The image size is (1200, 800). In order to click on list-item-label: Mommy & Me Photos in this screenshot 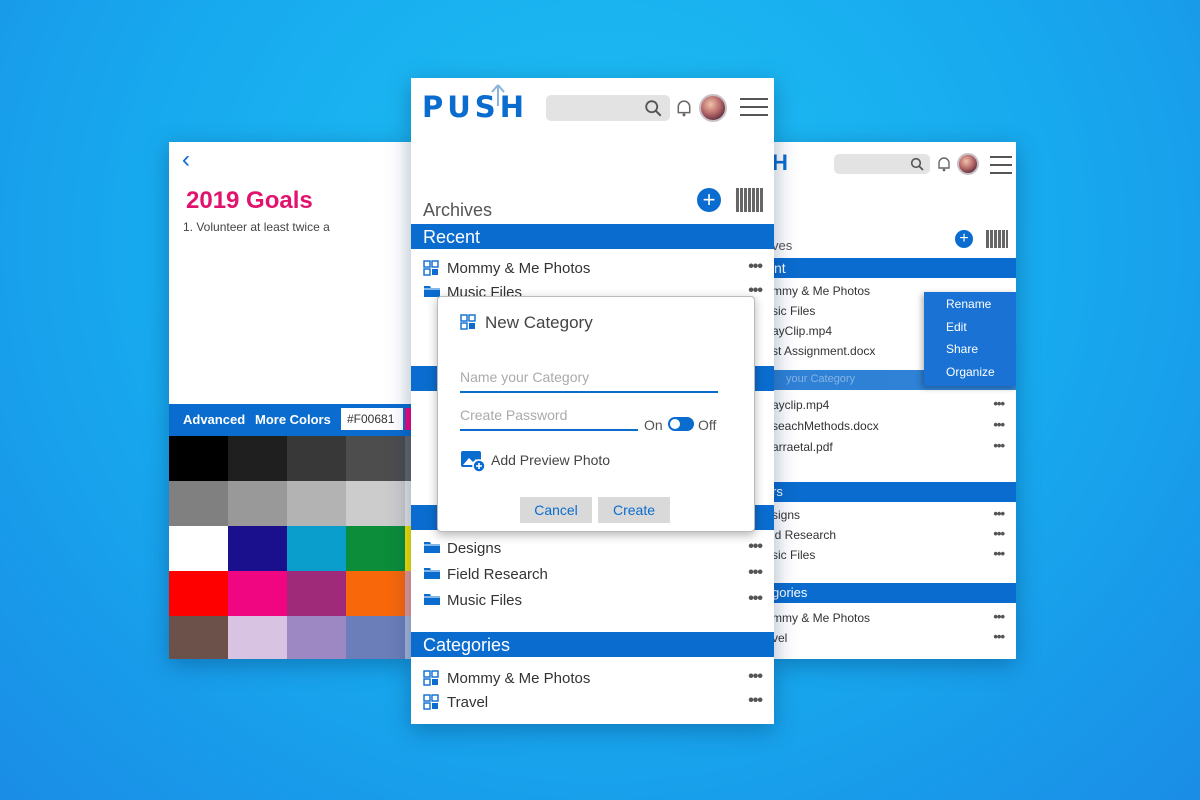, I will do `click(519, 678)`.